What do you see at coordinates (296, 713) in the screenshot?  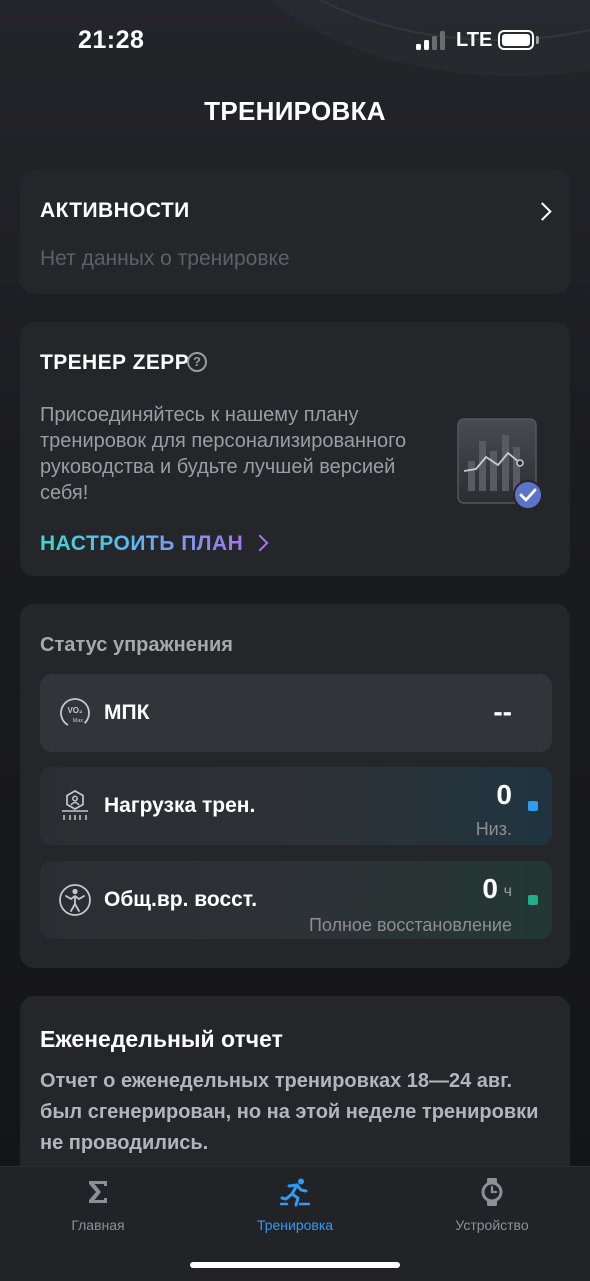 I see `vo2max-row: VO₂ Max МПК --` at bounding box center [296, 713].